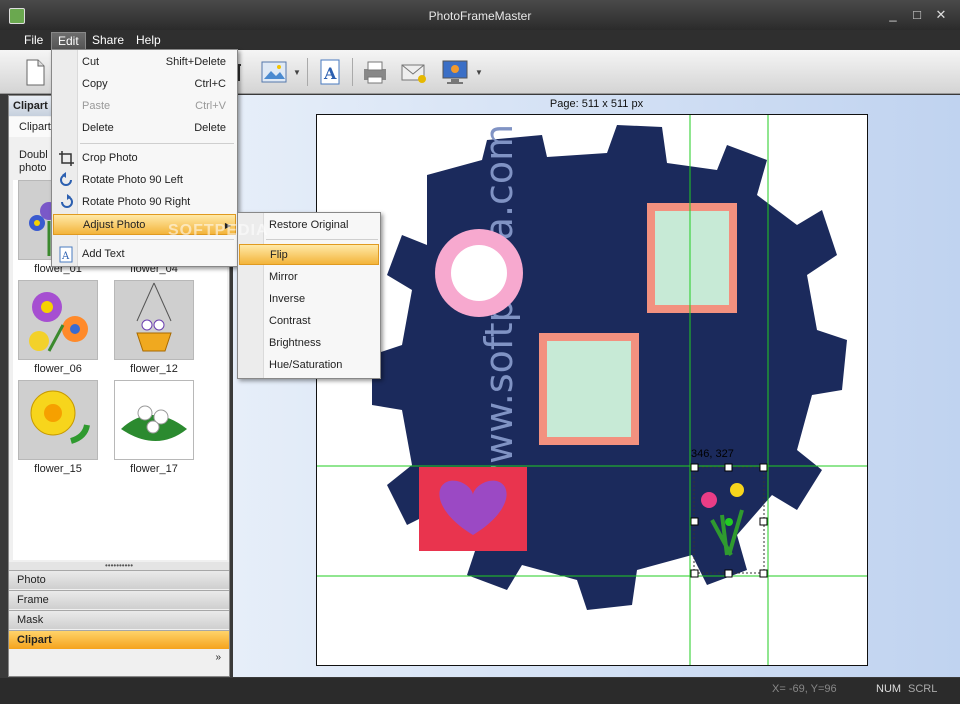 This screenshot has height=704, width=960. I want to click on watermark: SOFTPEDIA, so click(218, 230).